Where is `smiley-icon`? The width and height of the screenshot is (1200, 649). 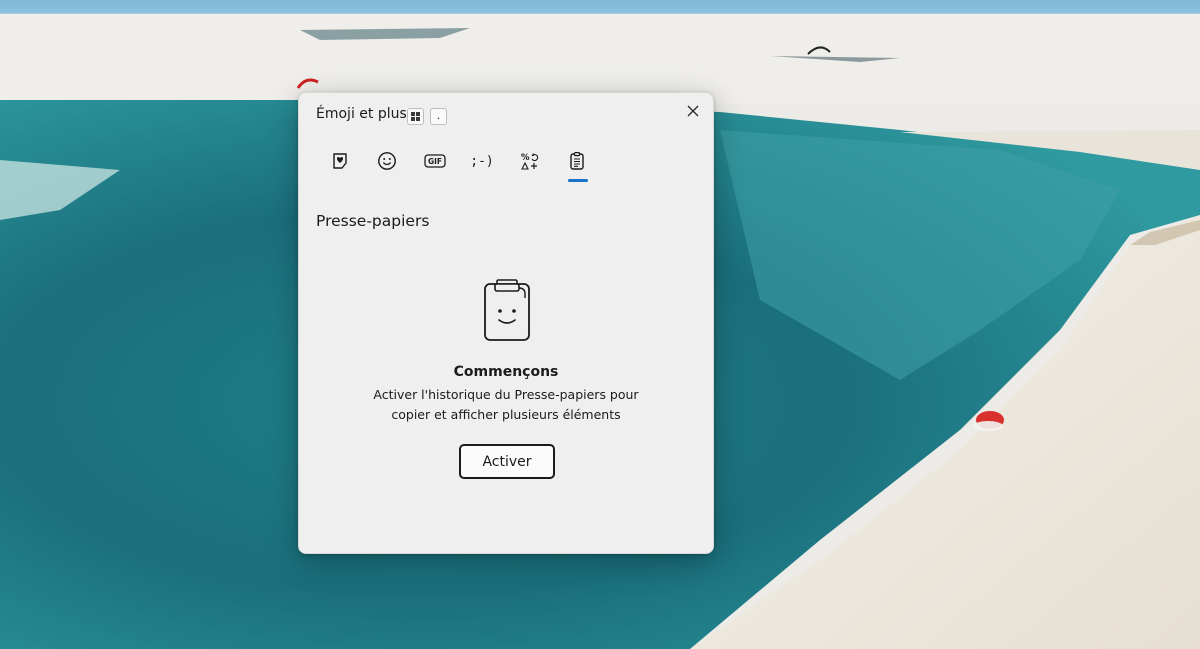 smiley-icon is located at coordinates (387, 161).